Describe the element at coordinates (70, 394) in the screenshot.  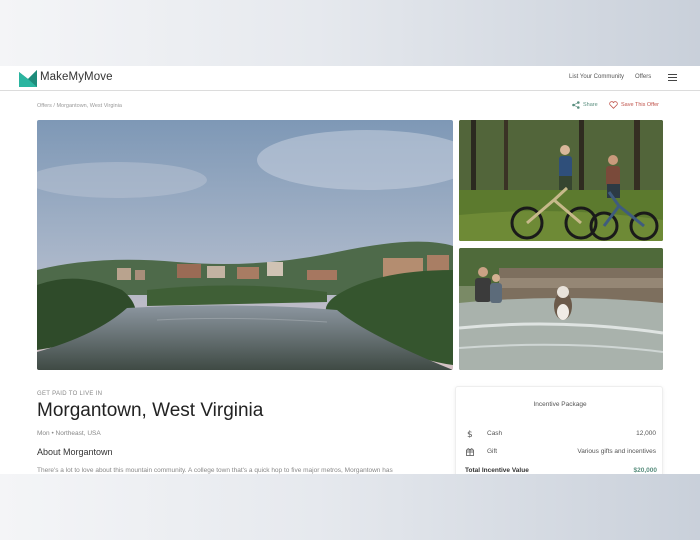
I see `eyebrow-label: GET PAID TO LIVE IN` at that location.